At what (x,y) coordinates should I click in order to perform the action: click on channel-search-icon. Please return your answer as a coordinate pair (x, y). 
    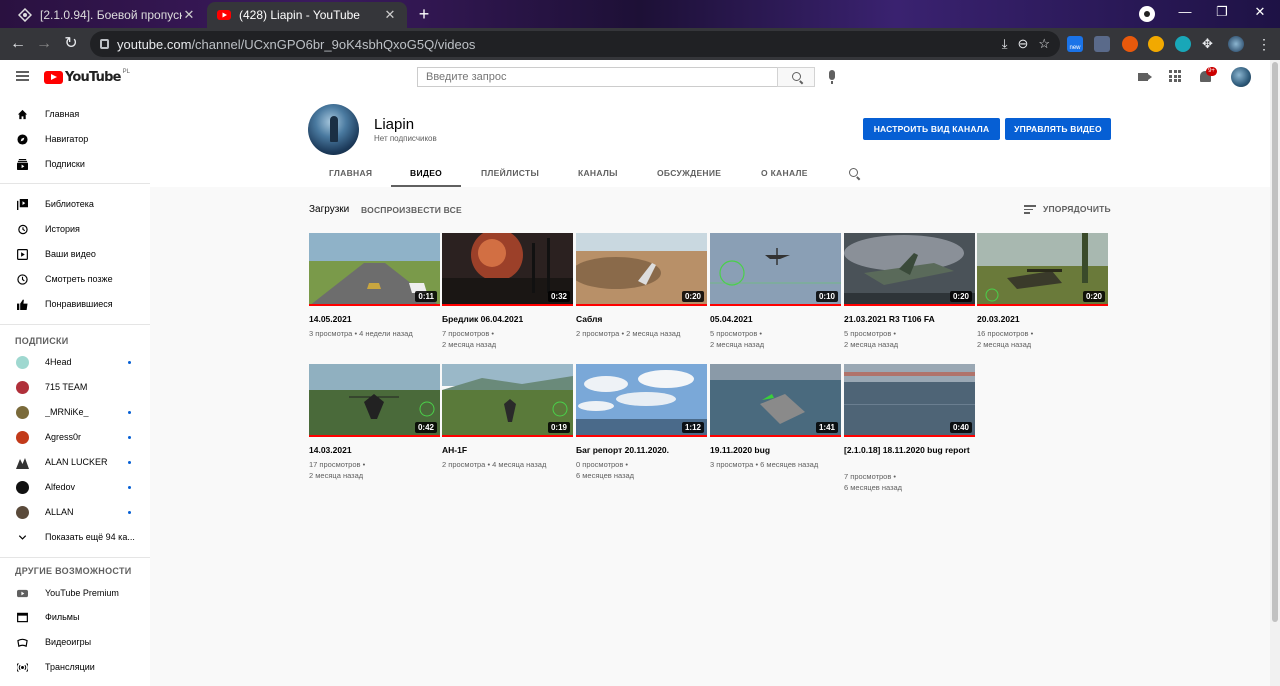
    Looking at the image, I should click on (853, 172).